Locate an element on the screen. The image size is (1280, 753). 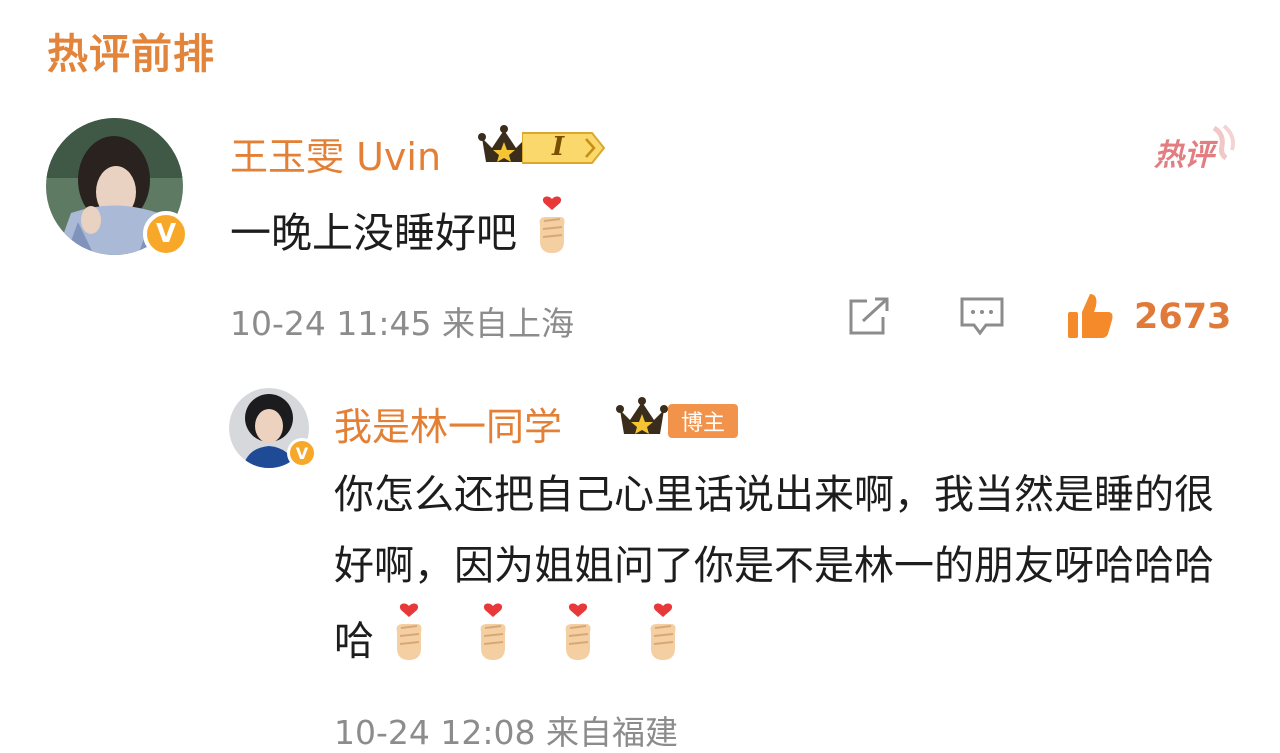
like-icon is located at coordinates (1090, 316).